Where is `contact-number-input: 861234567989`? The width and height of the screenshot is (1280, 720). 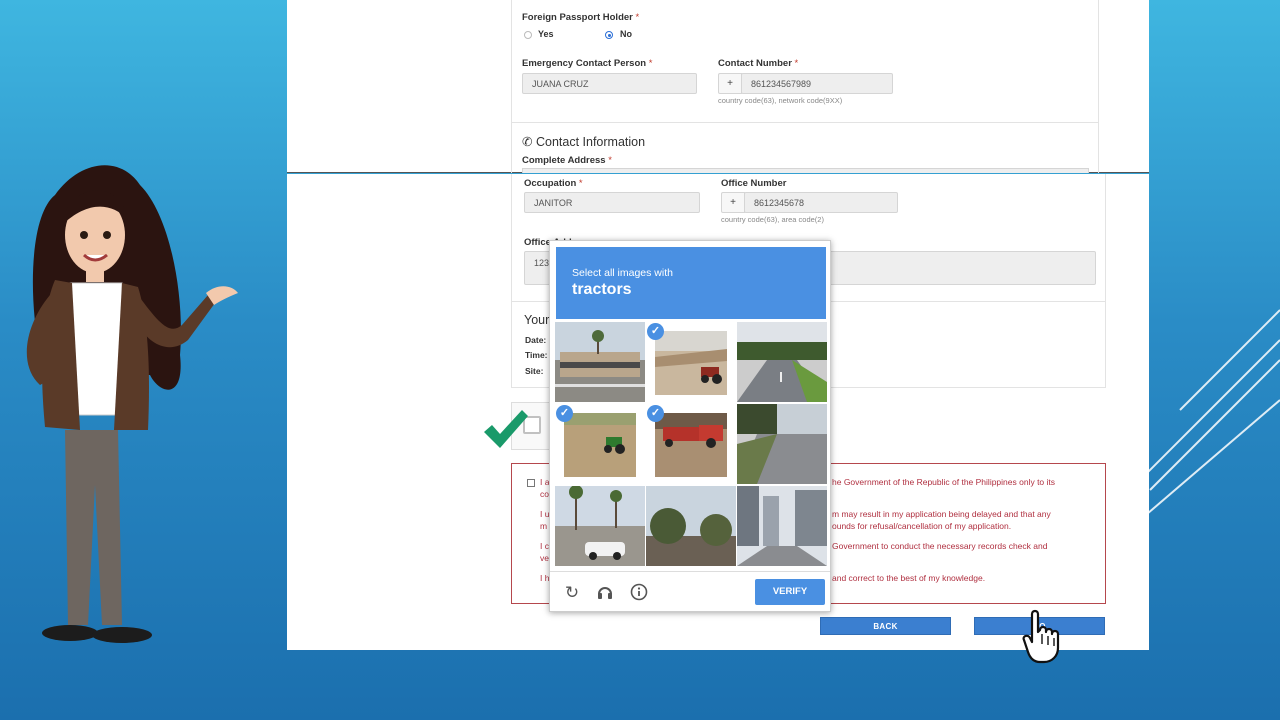
contact-number-input: 861234567989 is located at coordinates (817, 83).